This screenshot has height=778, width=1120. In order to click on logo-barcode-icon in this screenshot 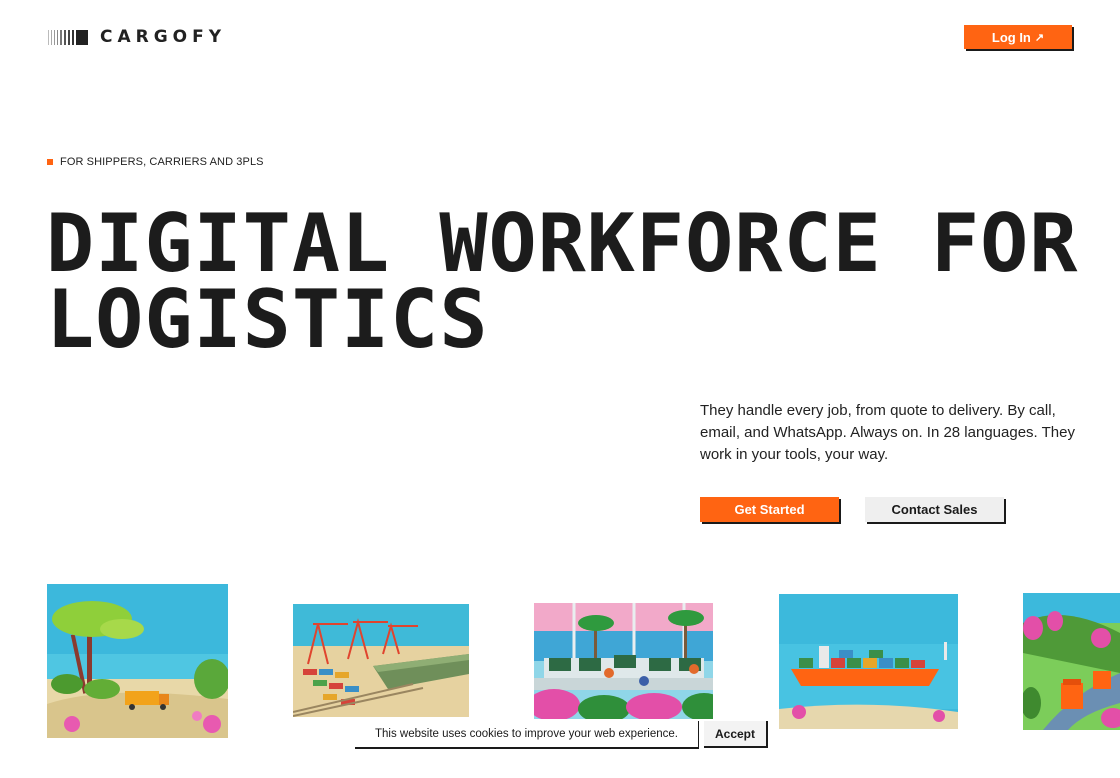, I will do `click(69, 37)`.